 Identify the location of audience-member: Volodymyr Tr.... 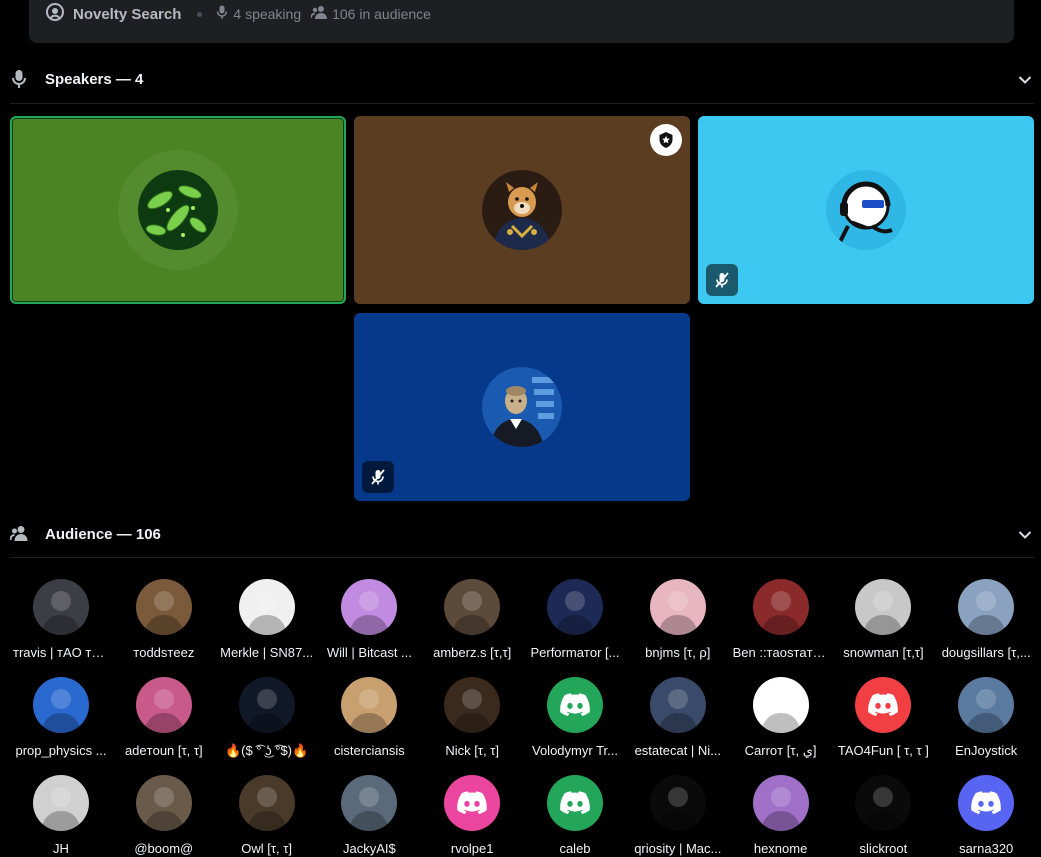
(575, 718).